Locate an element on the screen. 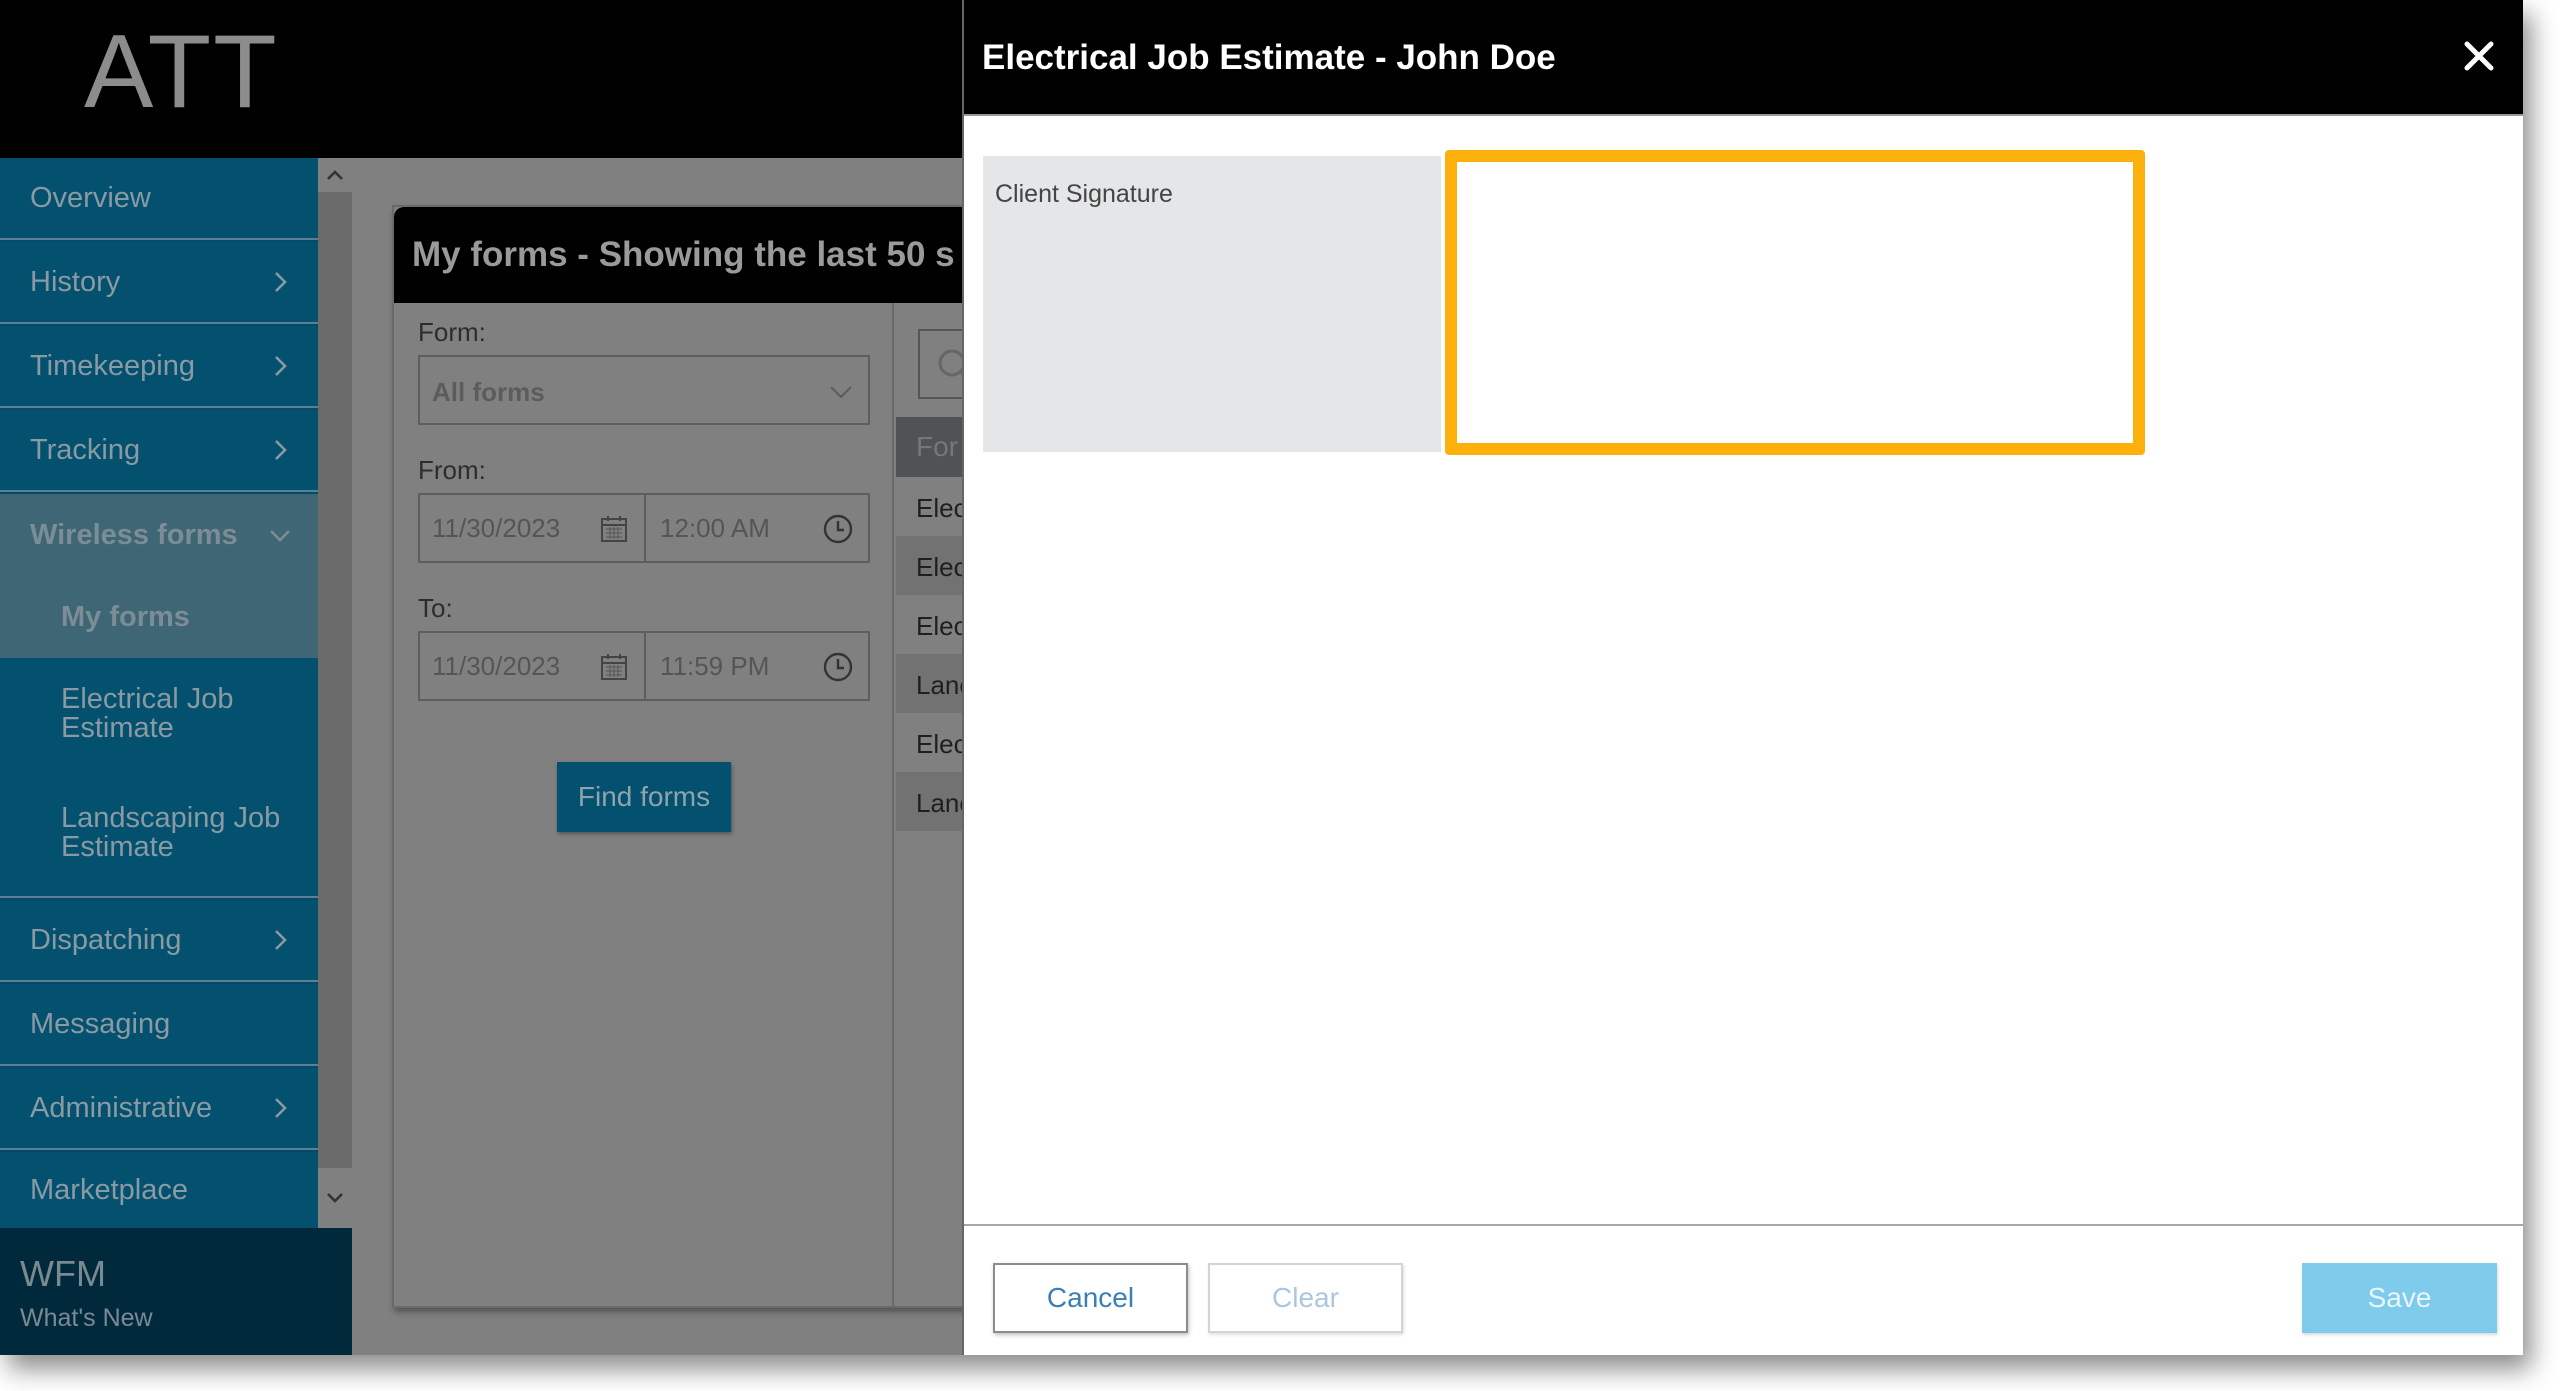 This screenshot has height=1391, width=2560. cancel-button: Cancel is located at coordinates (1090, 1298).